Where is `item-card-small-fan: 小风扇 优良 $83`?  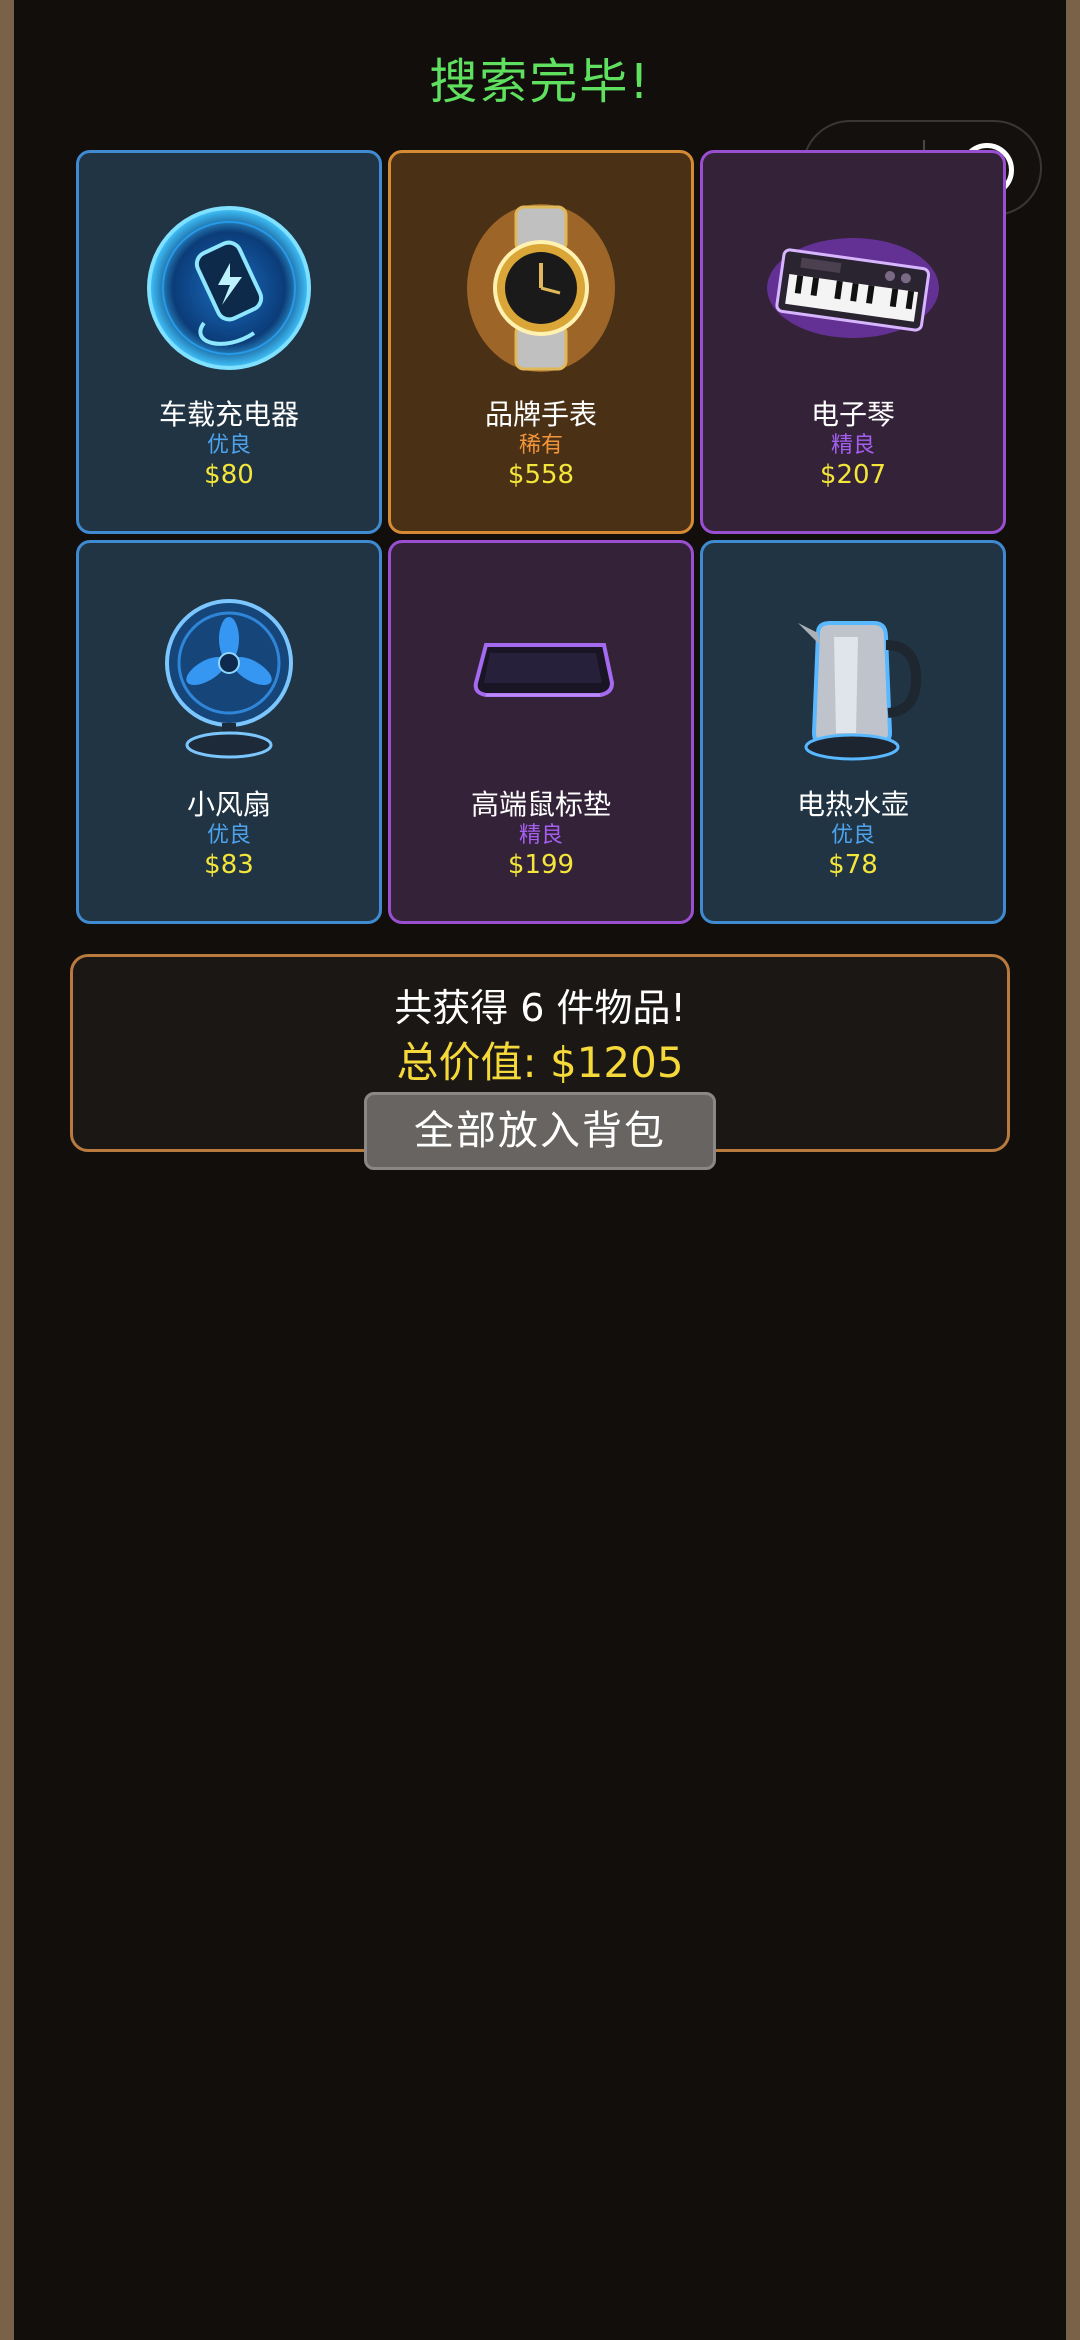
item-card-small-fan: 小风扇 优良 $83 is located at coordinates (229, 732).